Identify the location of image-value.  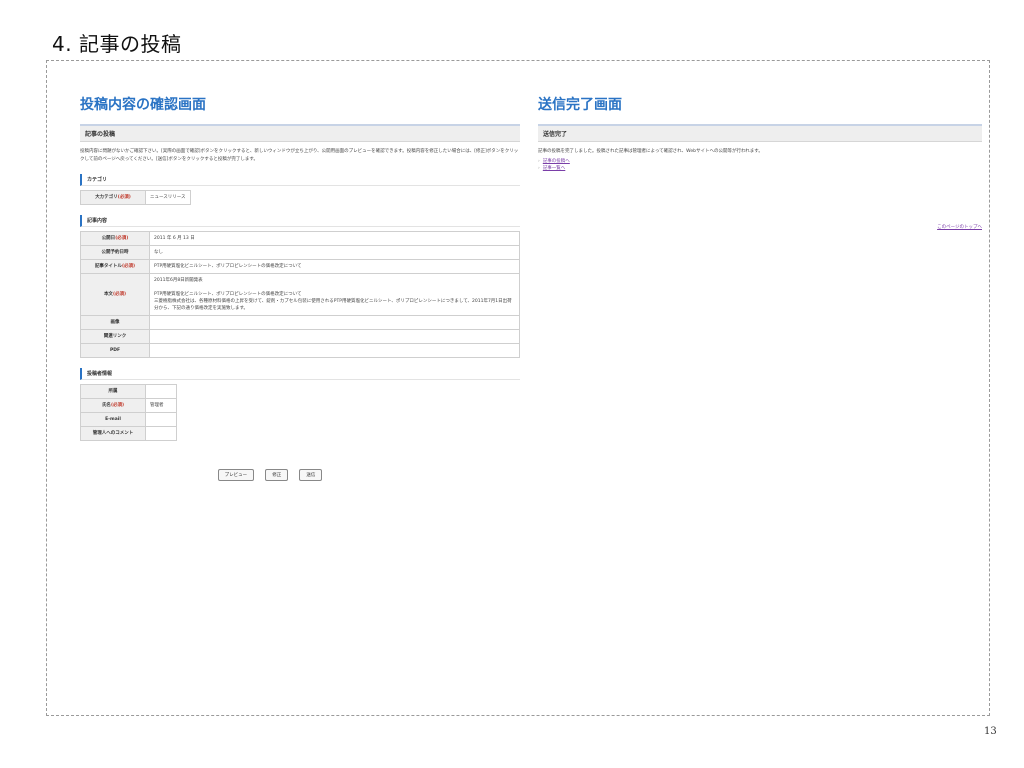
(334, 322).